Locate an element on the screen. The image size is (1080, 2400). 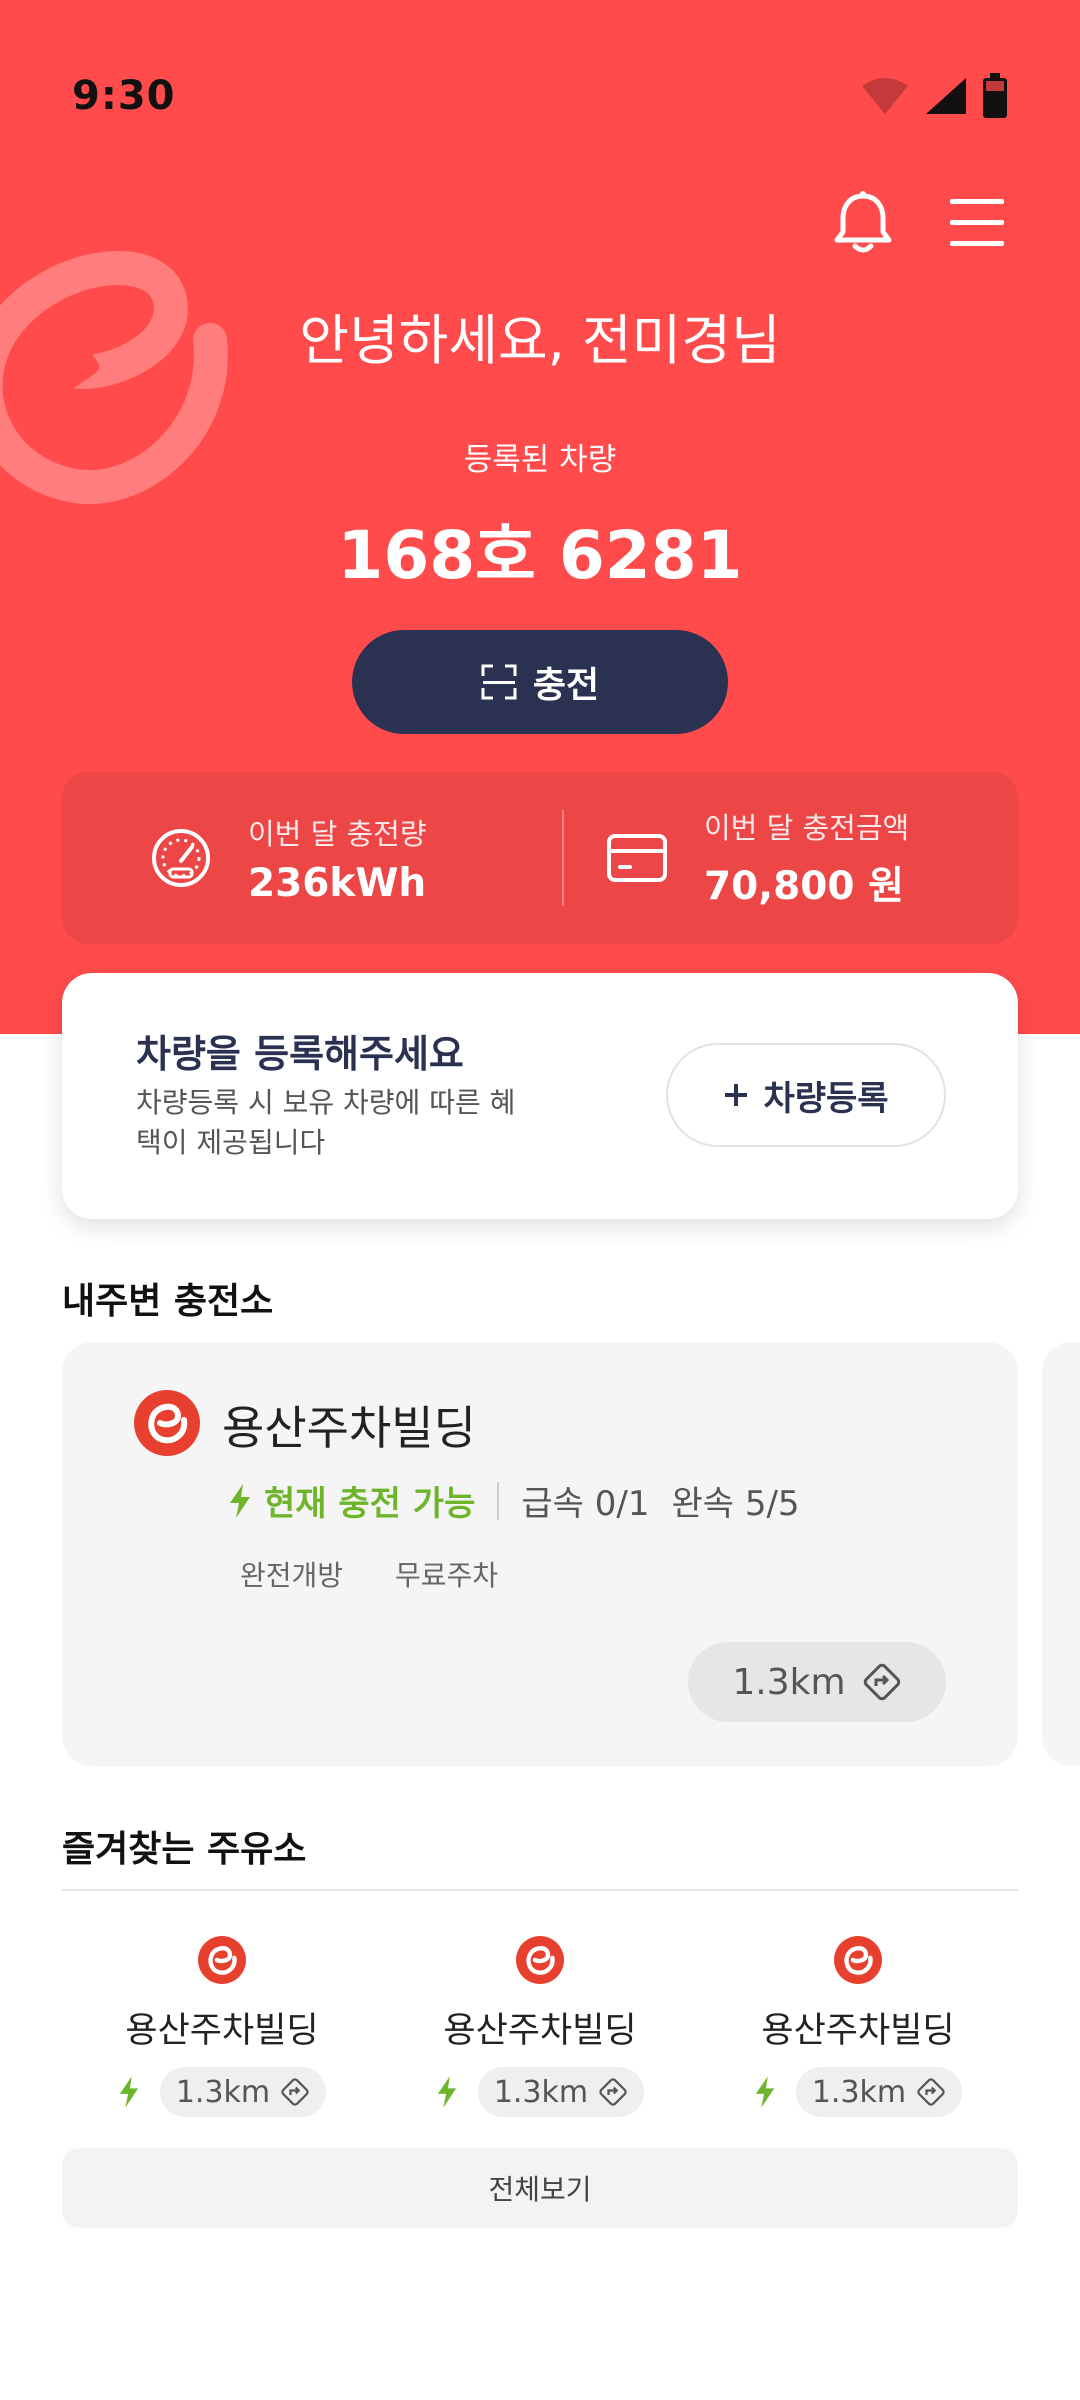
register-description: 차량등록 시 보유 차량에 따른 혜택이 제공됩니다 is located at coordinates (326, 1122).